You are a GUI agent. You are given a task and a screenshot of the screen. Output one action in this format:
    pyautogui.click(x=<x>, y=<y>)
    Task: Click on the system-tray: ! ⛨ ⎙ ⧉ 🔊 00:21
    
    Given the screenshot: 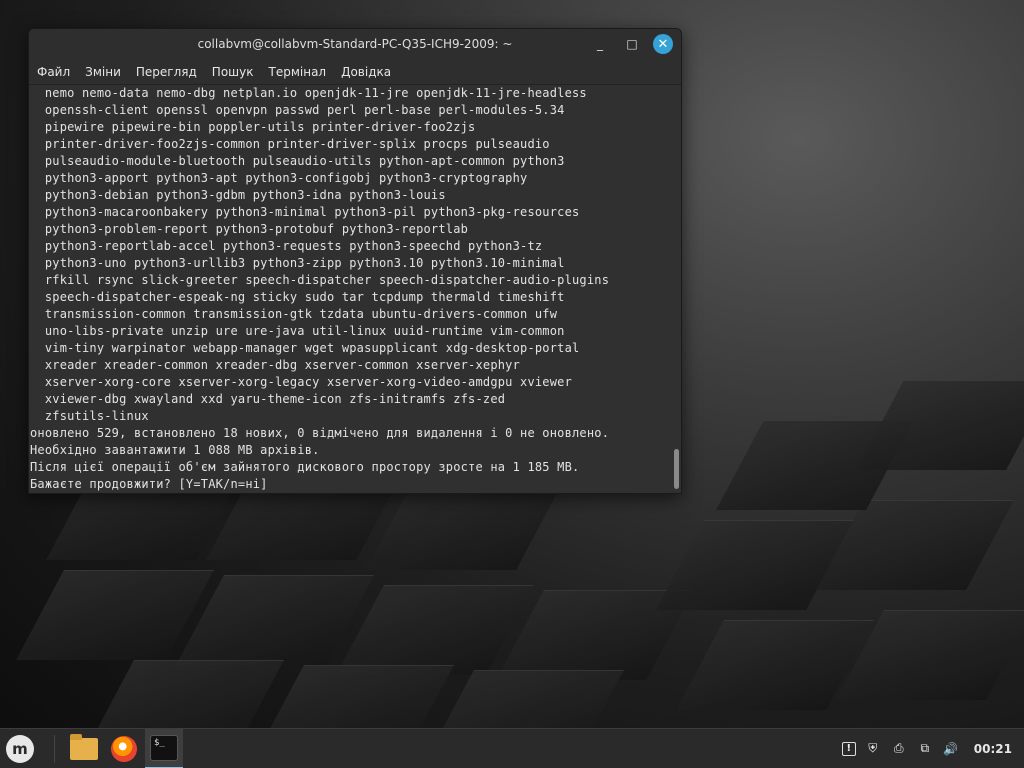 What is the action you would take?
    pyautogui.click(x=932, y=749)
    